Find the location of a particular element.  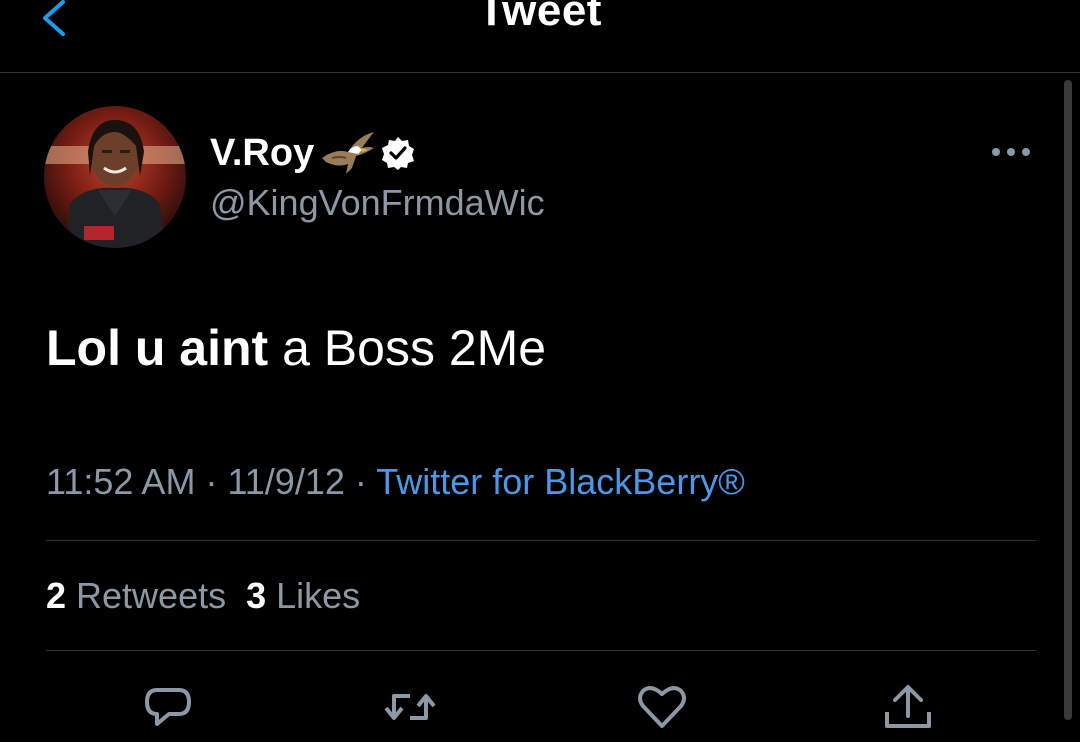

tweet-stats: 2 Retweets 3 Likes is located at coordinates (213, 596).